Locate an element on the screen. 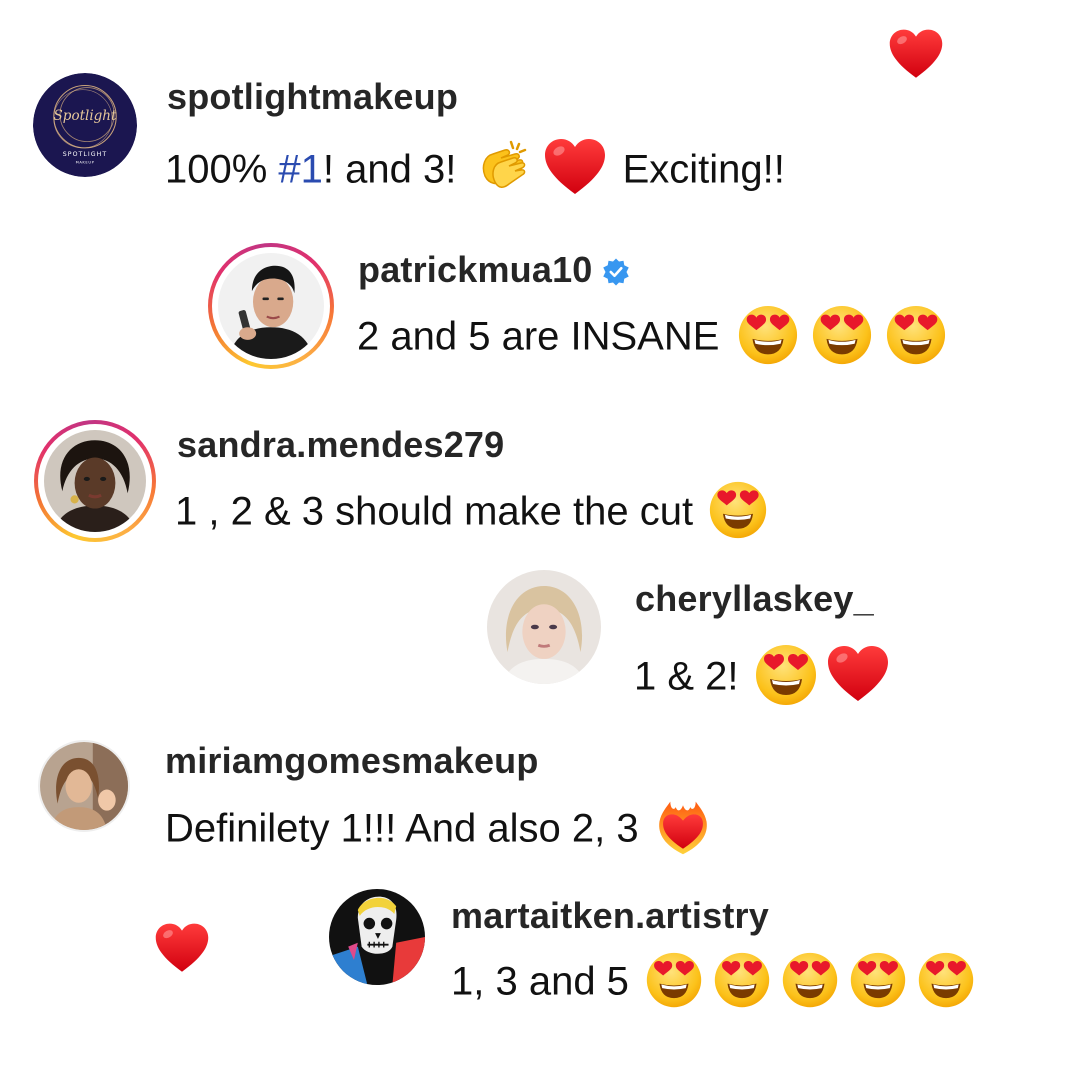 The image size is (1080, 1080). logo-sub2-text: MAKEUP is located at coordinates (85, 162).